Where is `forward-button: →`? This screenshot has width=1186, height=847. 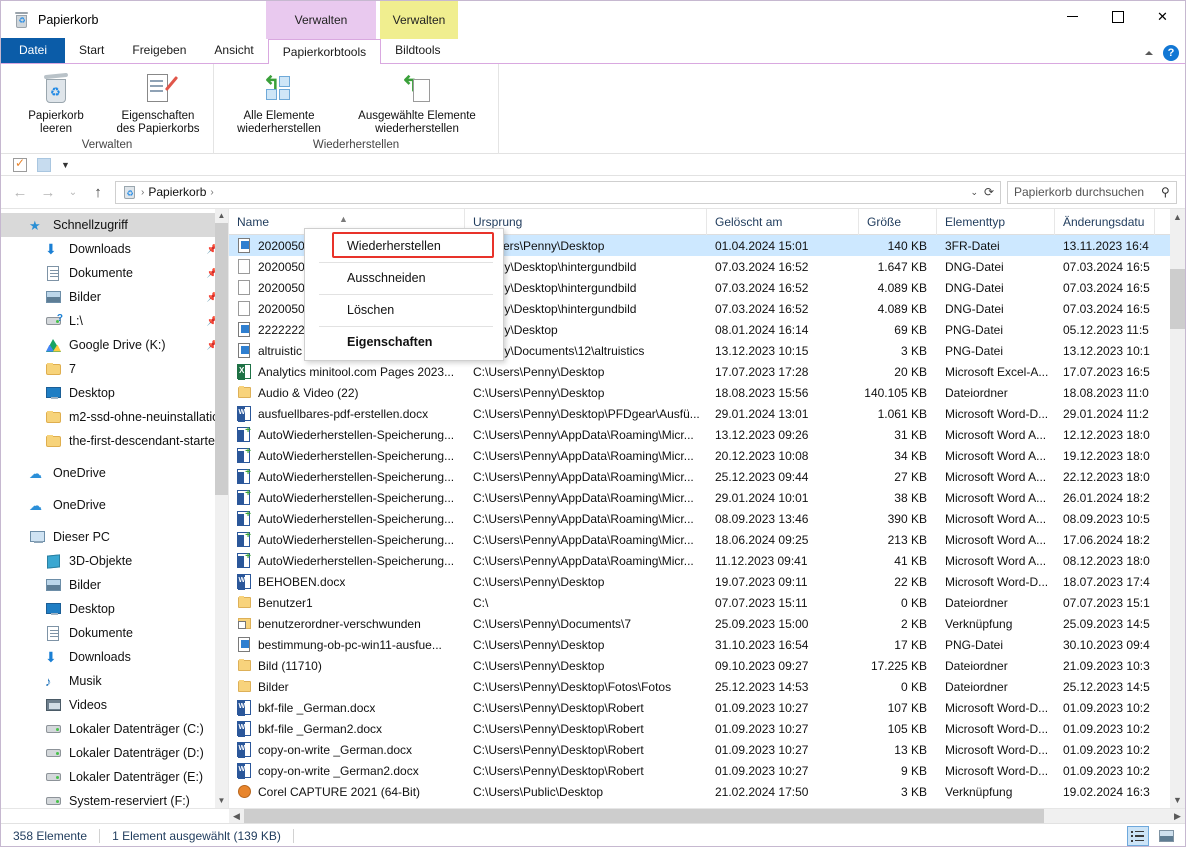
forward-button: → is located at coordinates (48, 192).